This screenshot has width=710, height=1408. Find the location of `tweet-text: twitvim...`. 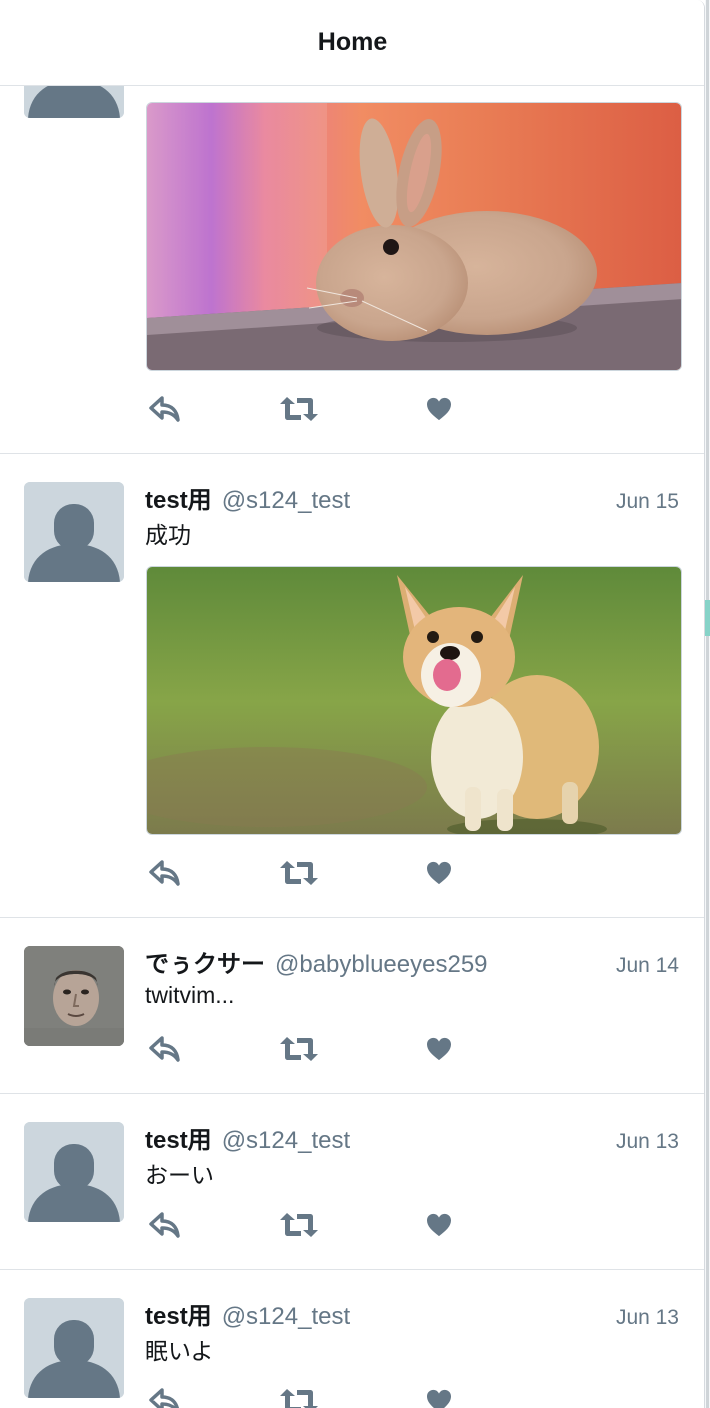

tweet-text: twitvim... is located at coordinates (190, 995).